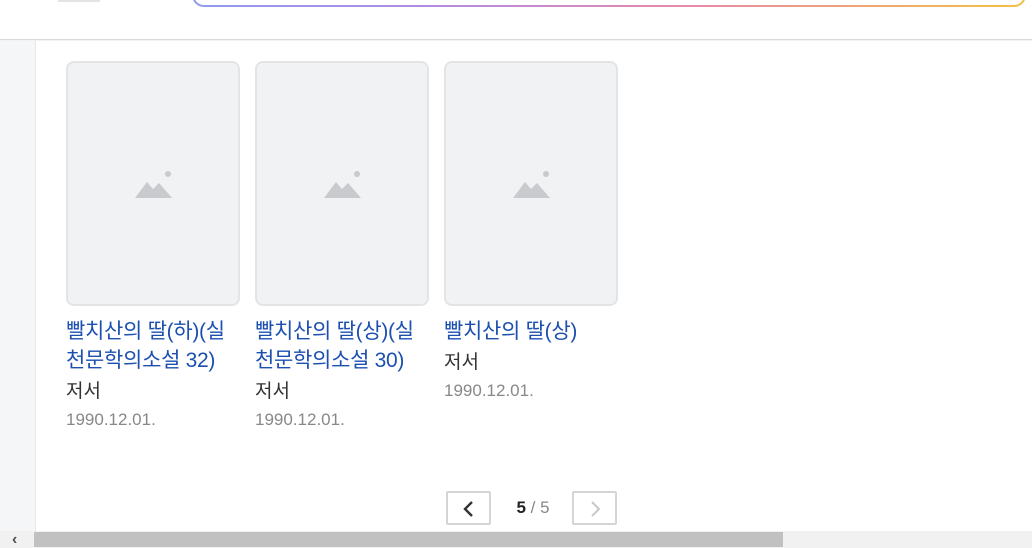 The image size is (1032, 548). I want to click on next-page-button, so click(594, 508).